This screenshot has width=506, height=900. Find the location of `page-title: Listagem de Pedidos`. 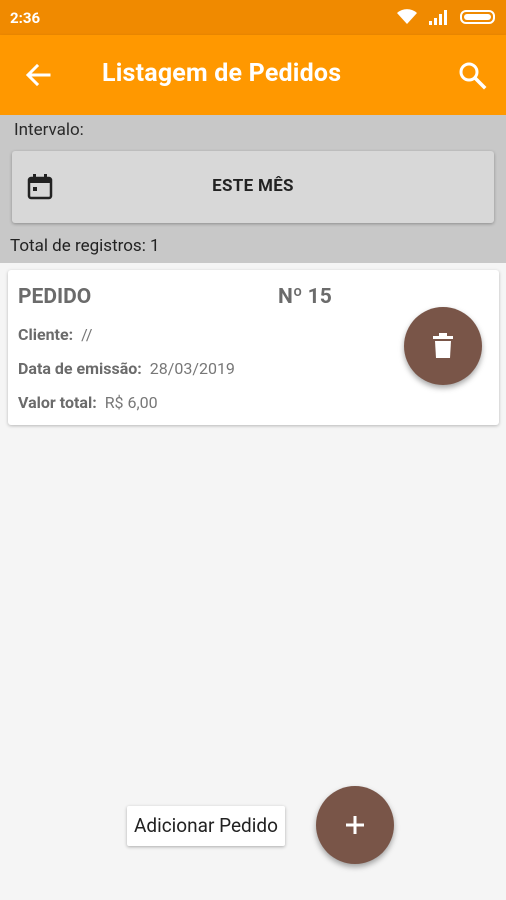

page-title: Listagem de Pedidos is located at coordinates (222, 73).